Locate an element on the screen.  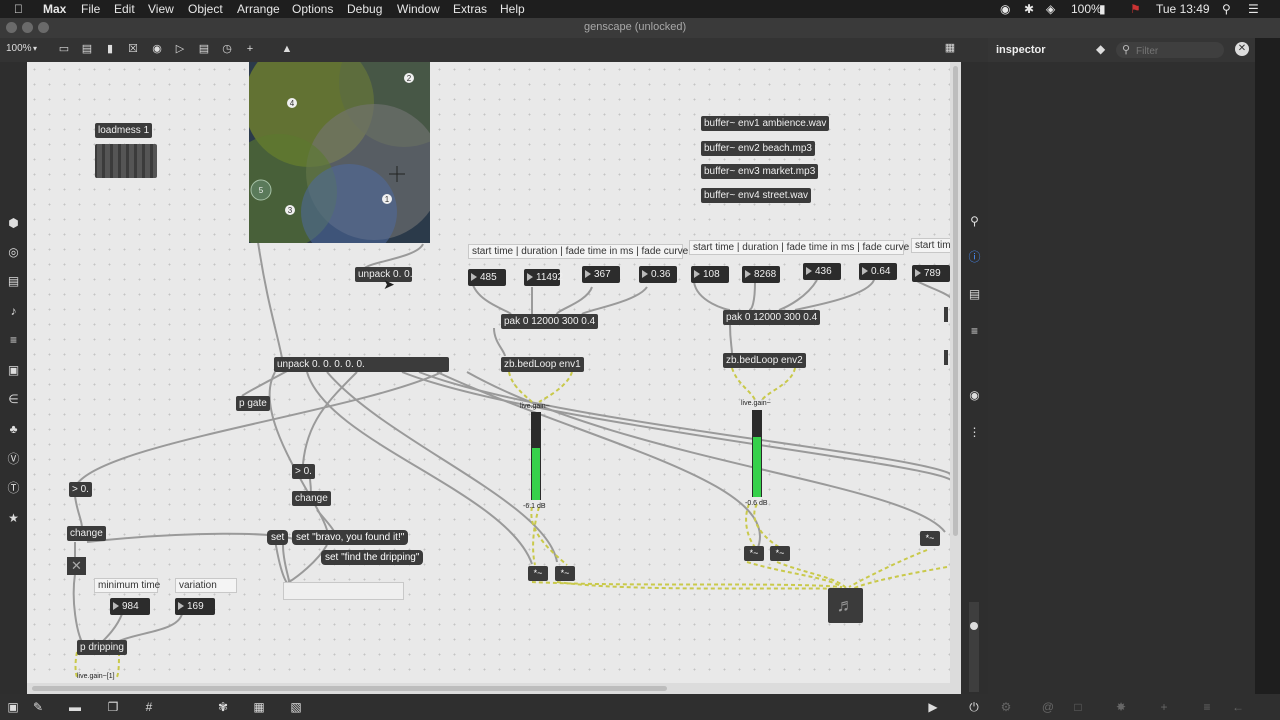
number-box-start-time: 485 is located at coordinates (487, 277).